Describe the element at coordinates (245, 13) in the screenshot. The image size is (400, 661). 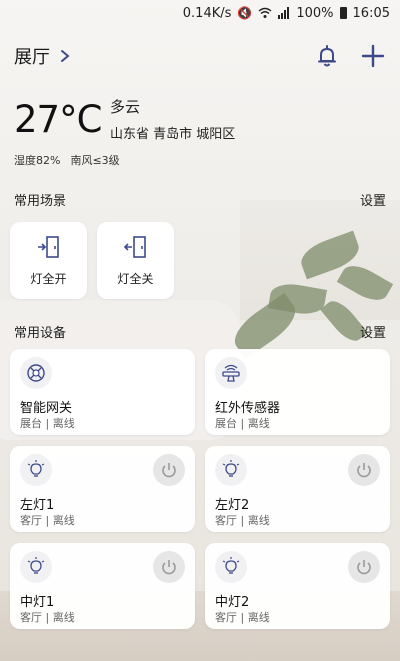
I see `mute-icon: 🔇` at that location.